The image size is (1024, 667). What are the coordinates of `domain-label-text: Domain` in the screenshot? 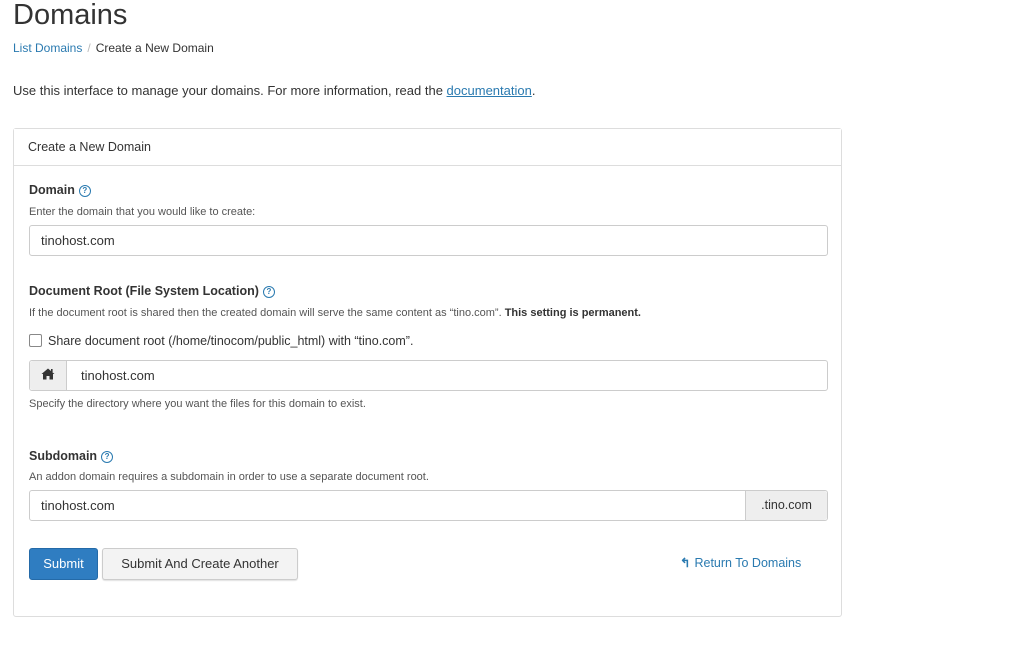 It's located at (52, 190).